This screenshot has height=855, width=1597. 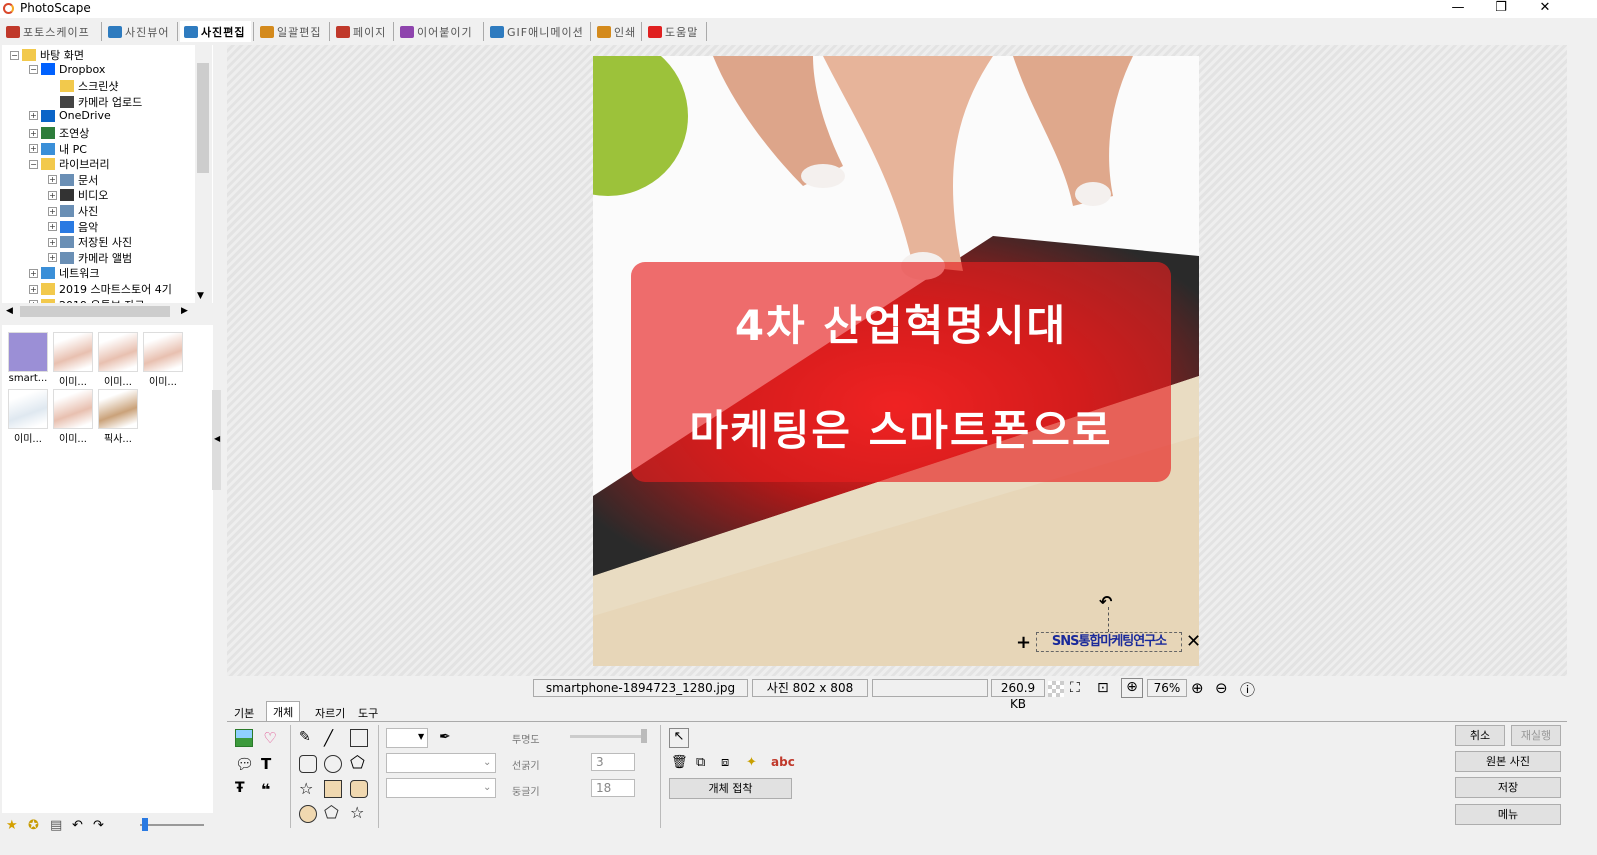 What do you see at coordinates (73, 180) in the screenshot?
I see `tree-item: + 문서` at bounding box center [73, 180].